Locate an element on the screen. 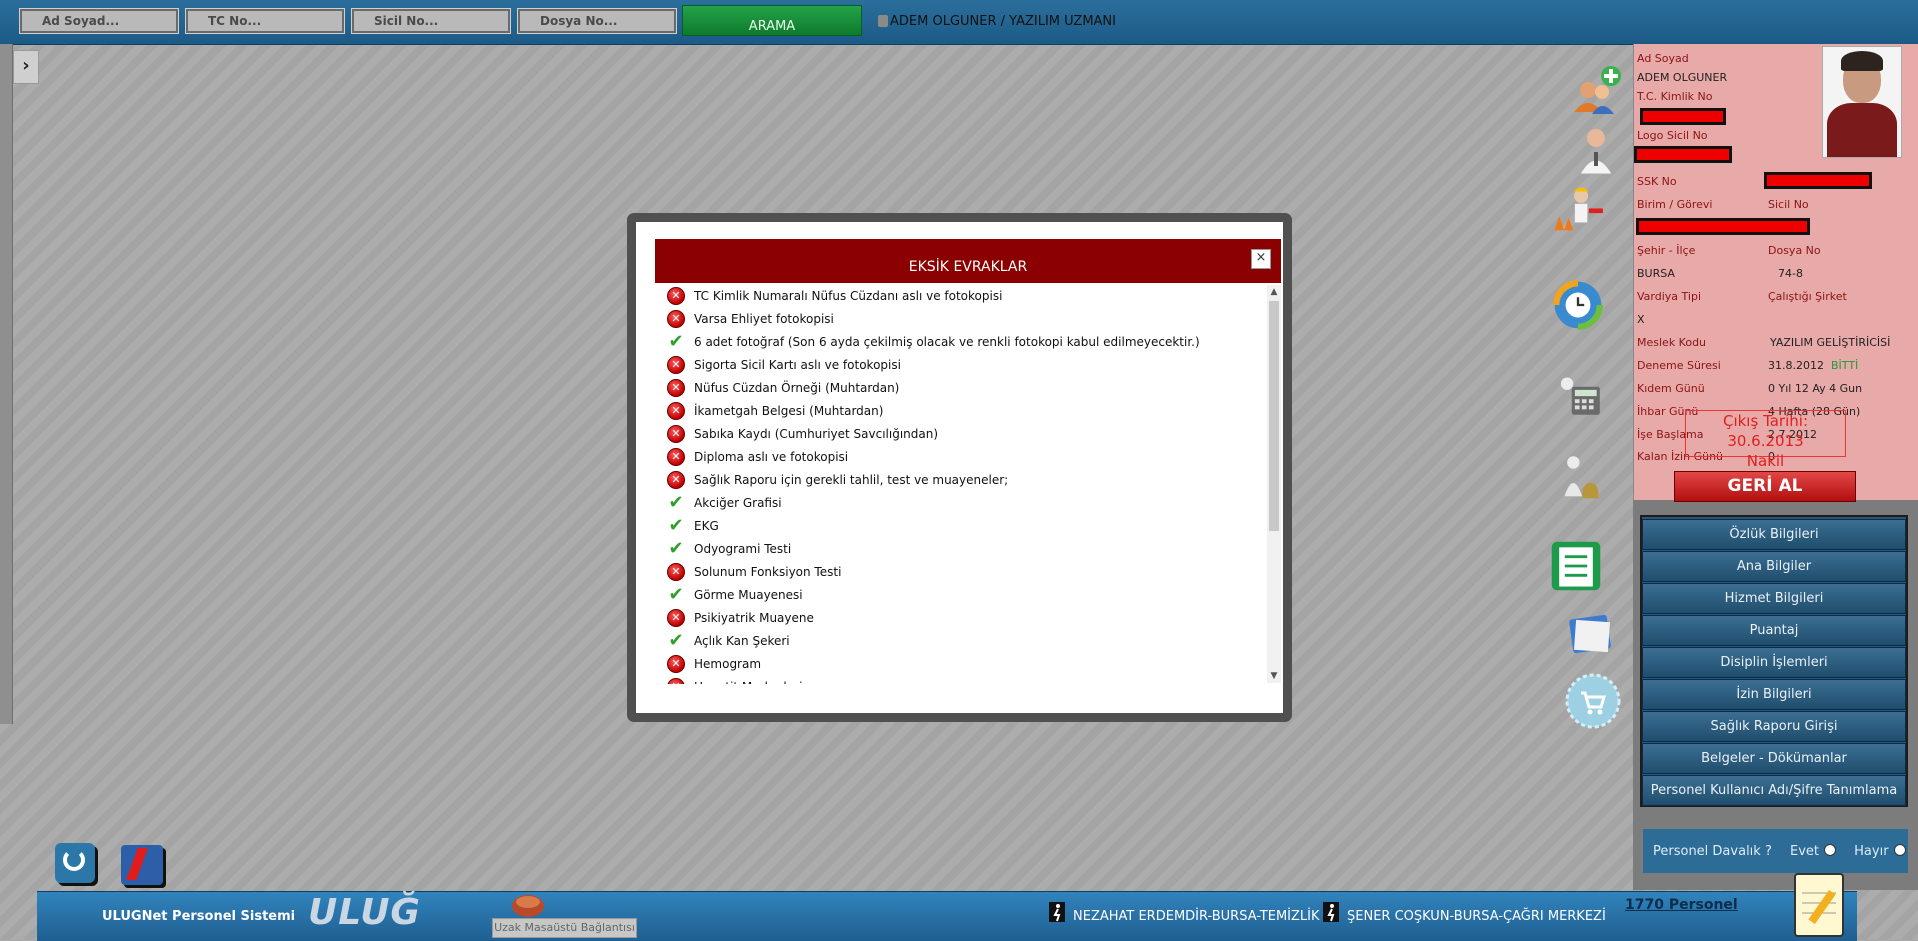  meslek-label: Meslek Kodu is located at coordinates (1672, 342).